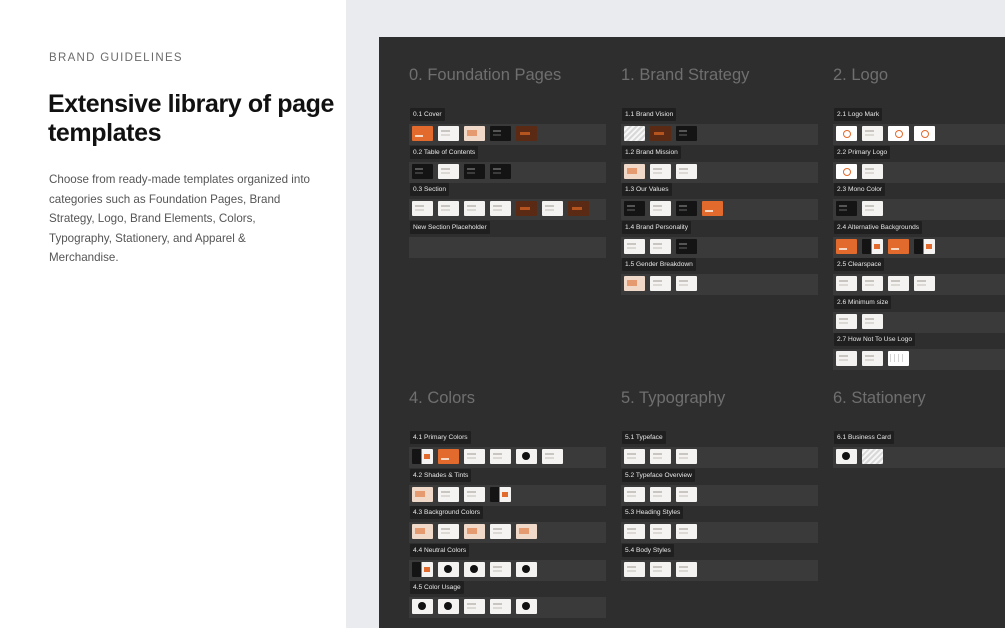 Image resolution: width=1005 pixels, height=628 pixels. What do you see at coordinates (875, 339) in the screenshot?
I see `section-label: 2.7 How Not To Use Logo` at bounding box center [875, 339].